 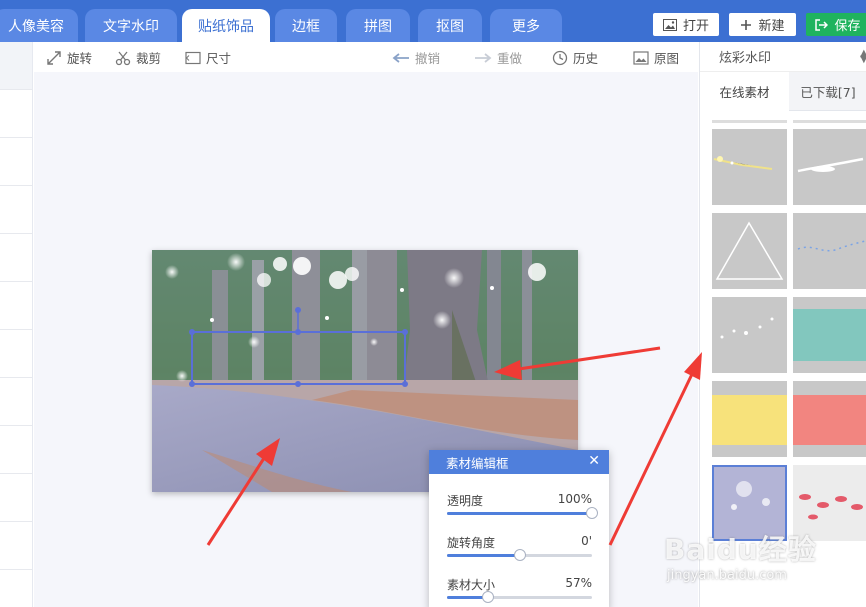 I want to click on undo-arrow-icon, so click(x=400, y=57).